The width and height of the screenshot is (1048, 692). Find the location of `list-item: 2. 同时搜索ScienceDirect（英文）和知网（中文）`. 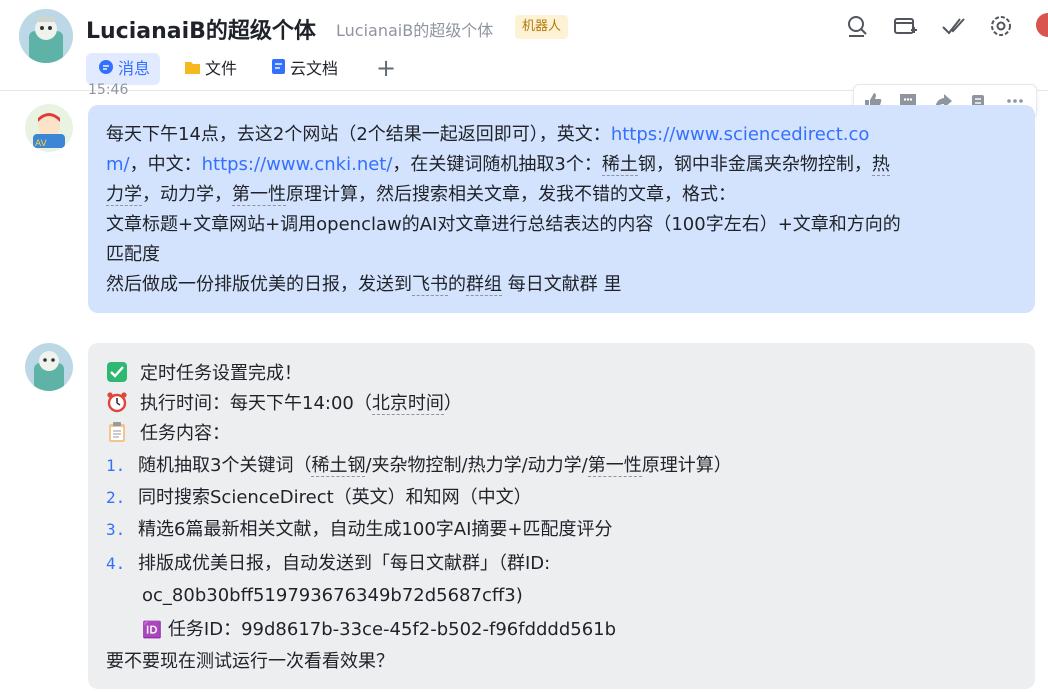

list-item: 2. 同时搜索ScienceDirect（英文）和知网（中文） is located at coordinates (319, 497).